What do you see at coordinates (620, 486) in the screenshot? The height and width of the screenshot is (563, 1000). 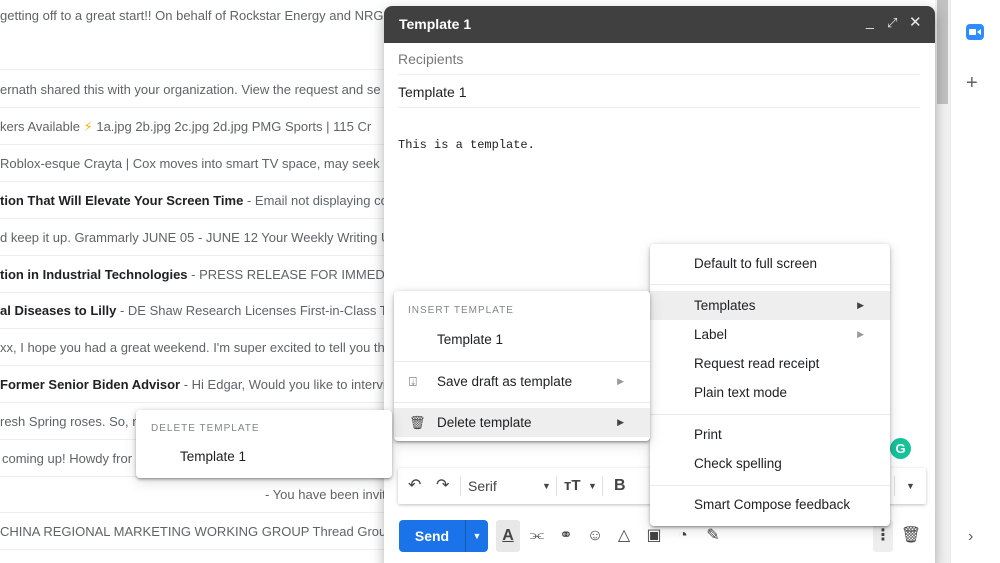 I see `bold-button: B` at bounding box center [620, 486].